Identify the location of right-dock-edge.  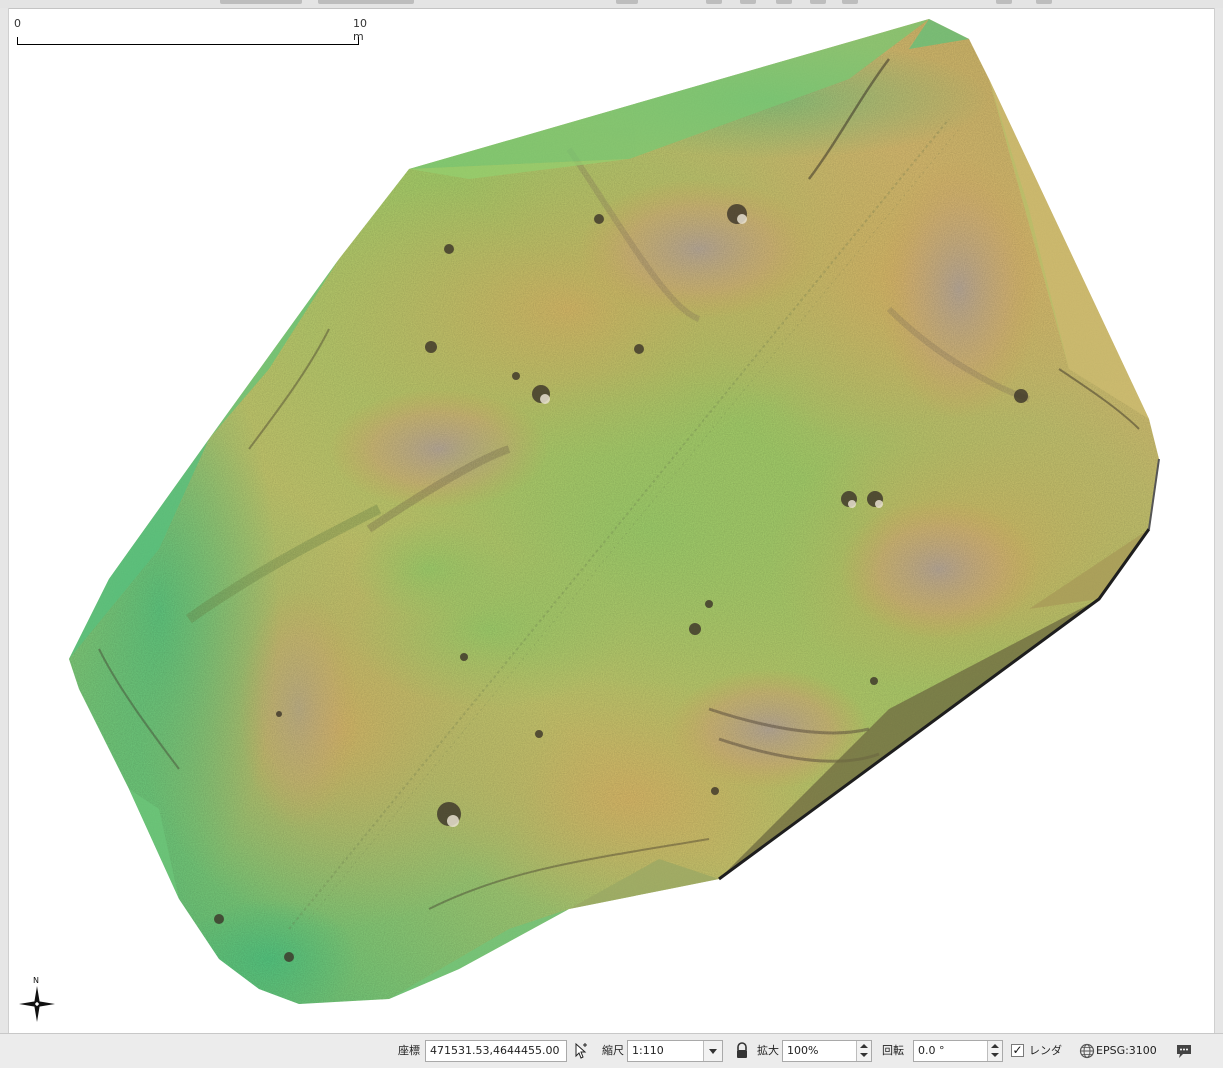
(1218, 520).